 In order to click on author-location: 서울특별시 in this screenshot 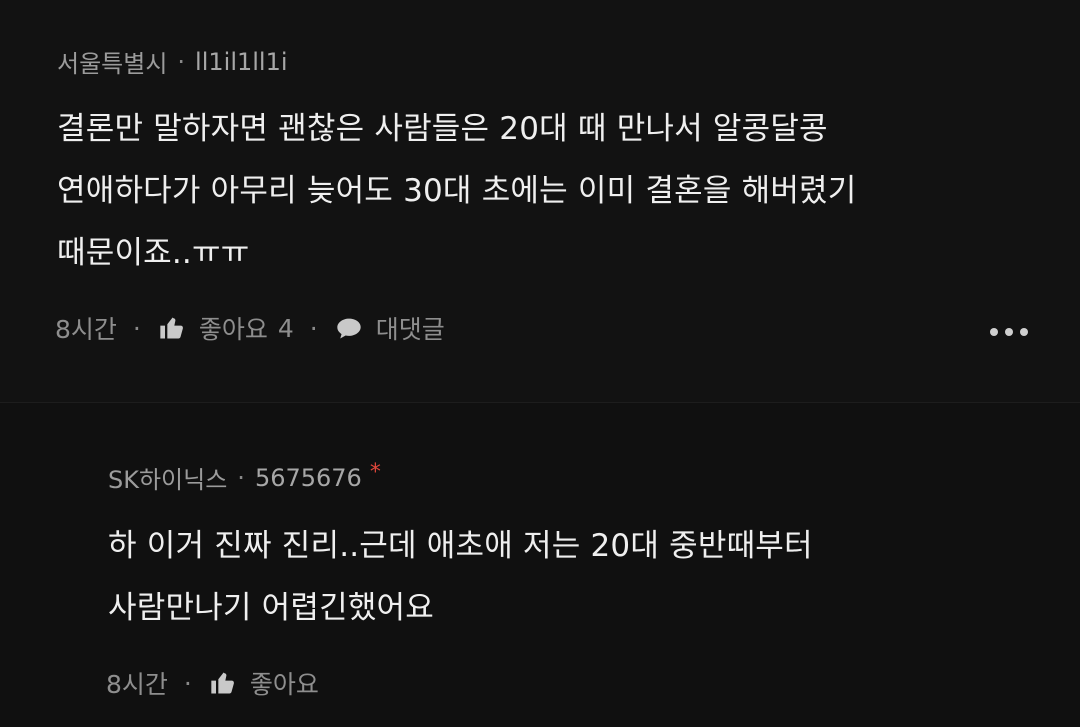, I will do `click(112, 64)`.